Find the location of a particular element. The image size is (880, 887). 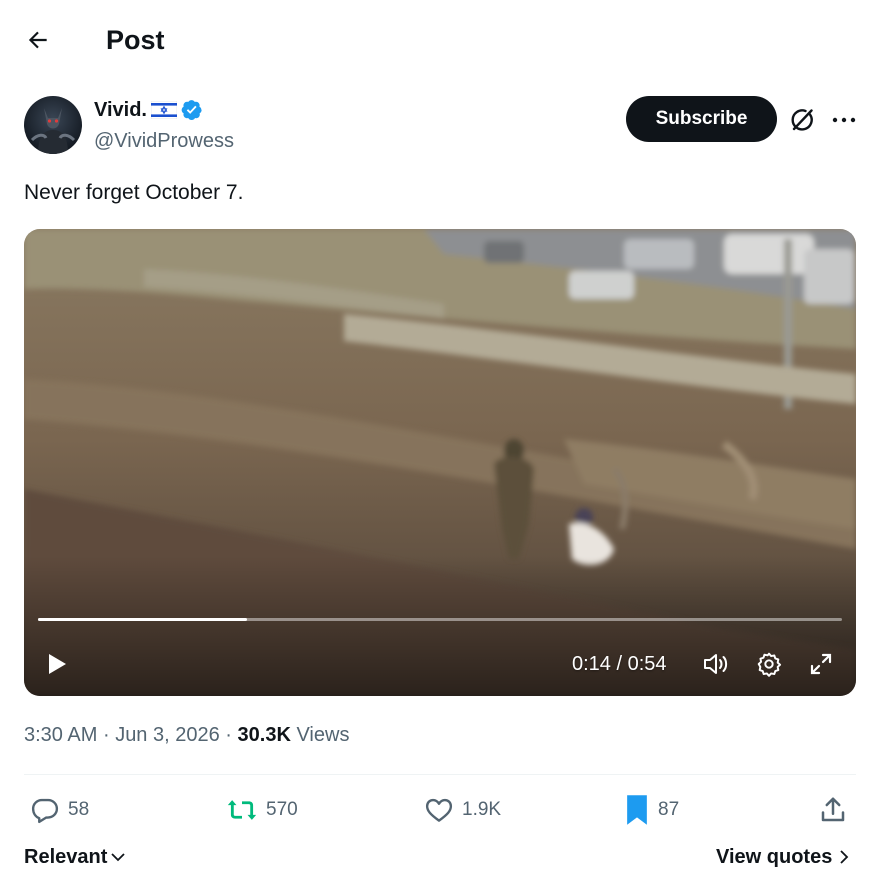

play-button is located at coordinates (57, 664).